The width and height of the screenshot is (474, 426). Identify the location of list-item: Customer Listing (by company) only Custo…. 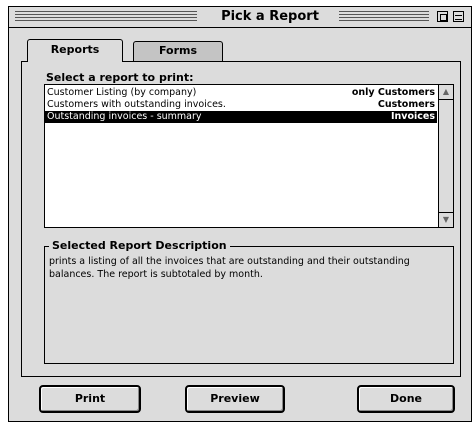
(241, 93).